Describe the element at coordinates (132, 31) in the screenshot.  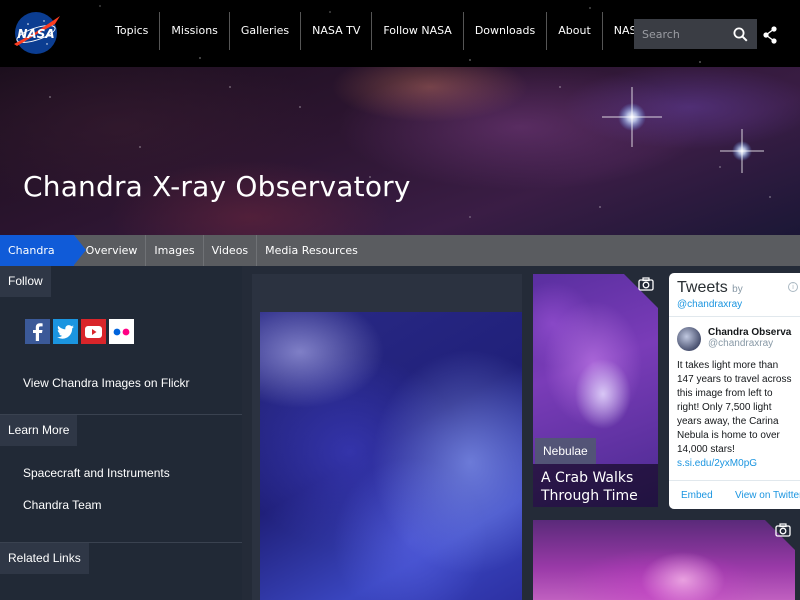
I see `nav-topics: Topics` at that location.